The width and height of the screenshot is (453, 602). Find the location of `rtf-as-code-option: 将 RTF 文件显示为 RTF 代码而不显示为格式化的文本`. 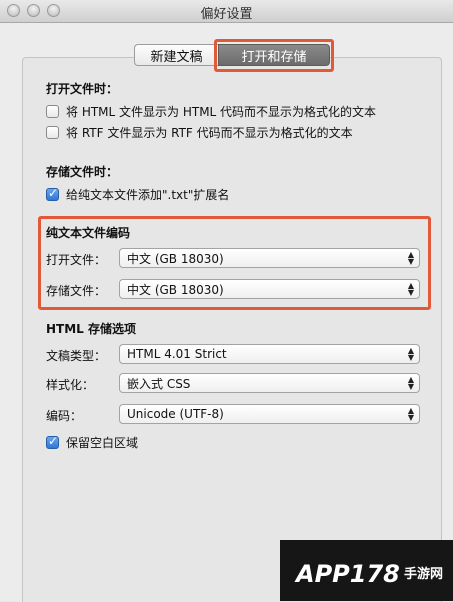

rtf-as-code-option: 将 RTF 文件显示为 RTF 代码而不显示为格式化的文本 is located at coordinates (199, 132).